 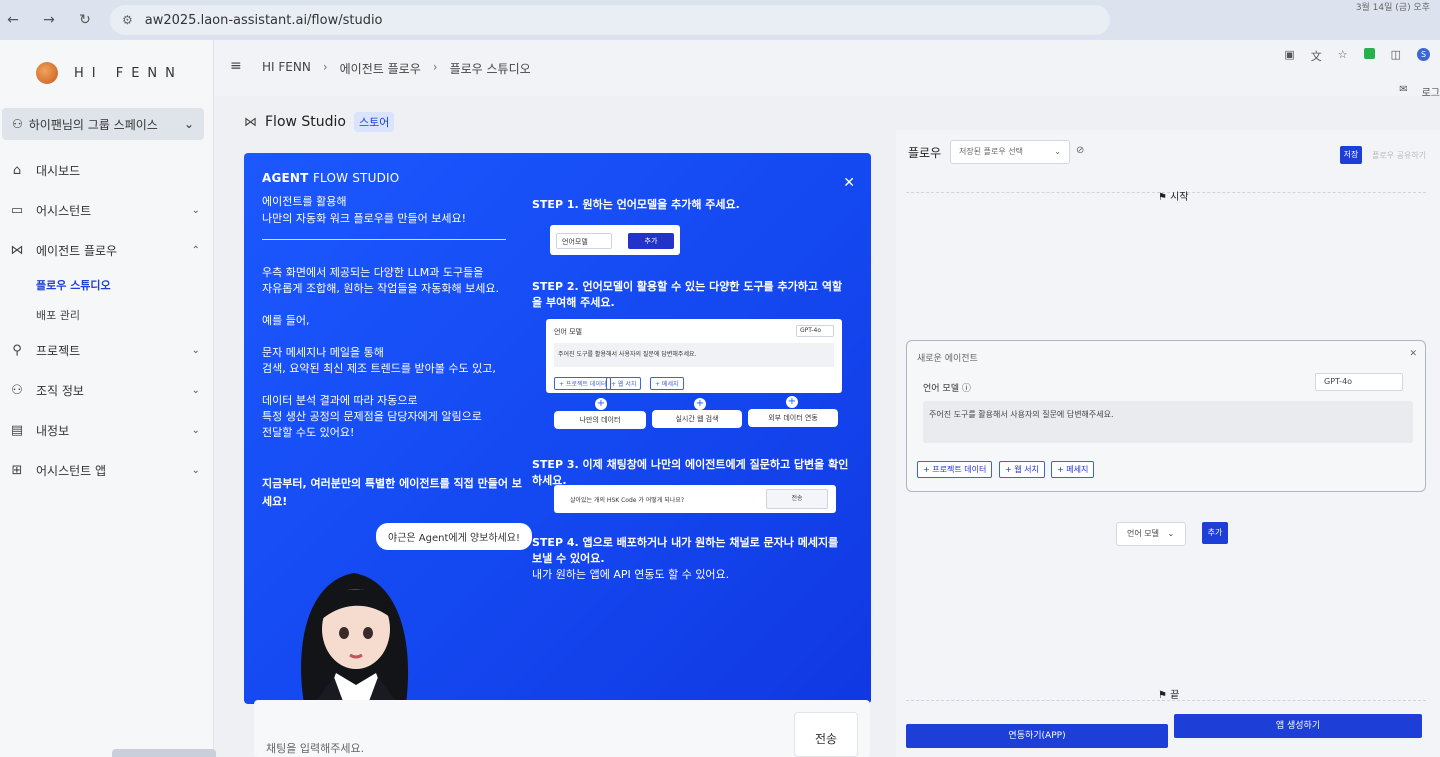 What do you see at coordinates (1073, 469) in the screenshot?
I see `add-message-button: + 메세지` at bounding box center [1073, 469].